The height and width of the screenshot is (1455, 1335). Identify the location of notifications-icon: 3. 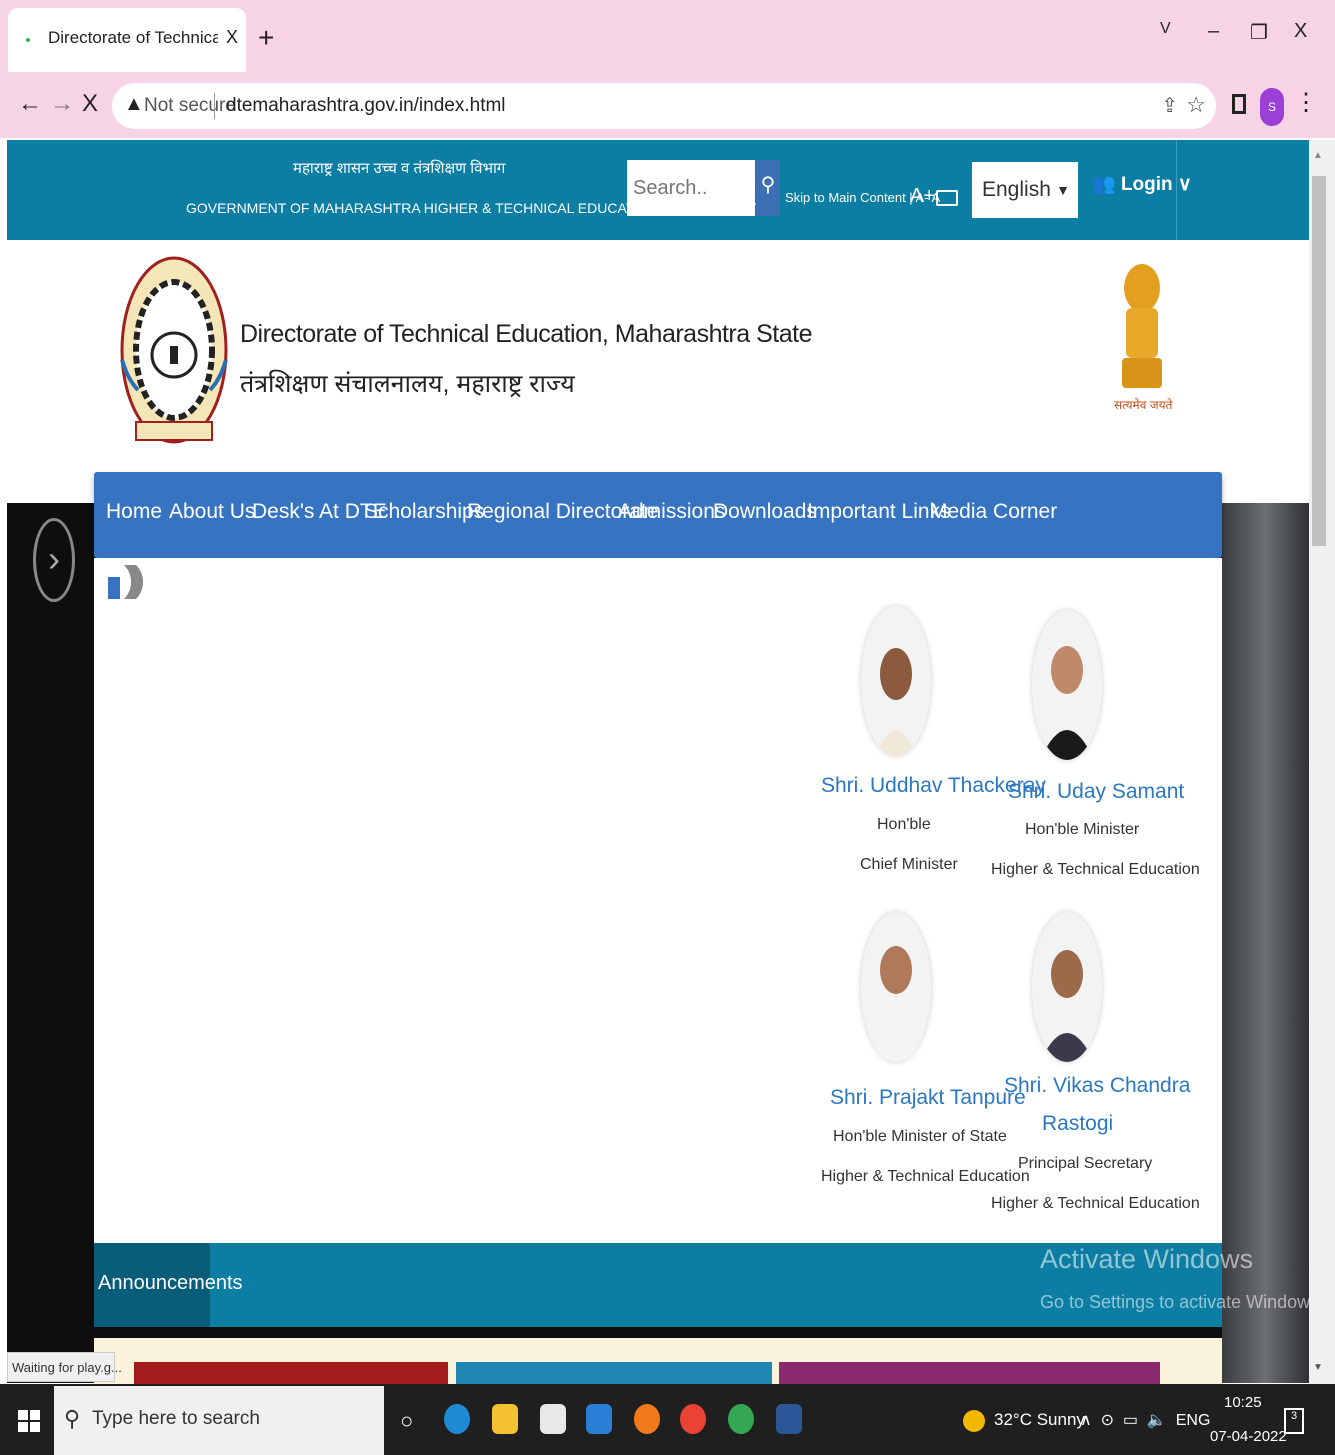
(1294, 1421).